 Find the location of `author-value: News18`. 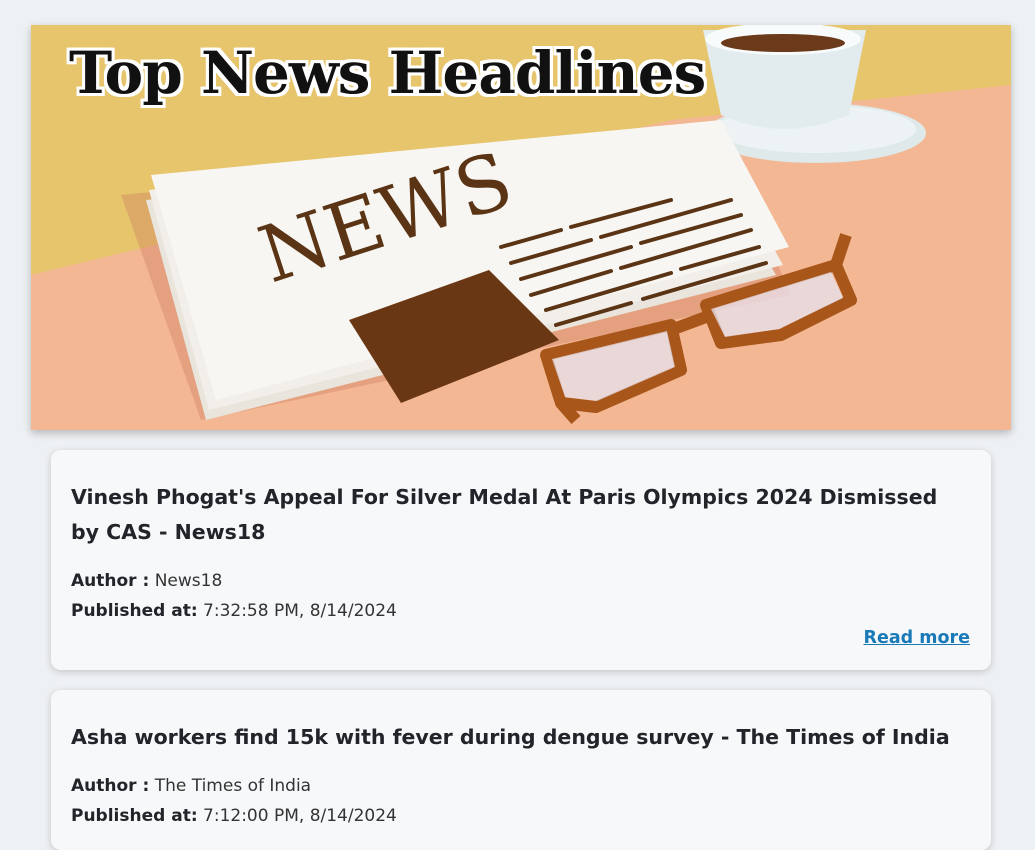

author-value: News18 is located at coordinates (188, 581).